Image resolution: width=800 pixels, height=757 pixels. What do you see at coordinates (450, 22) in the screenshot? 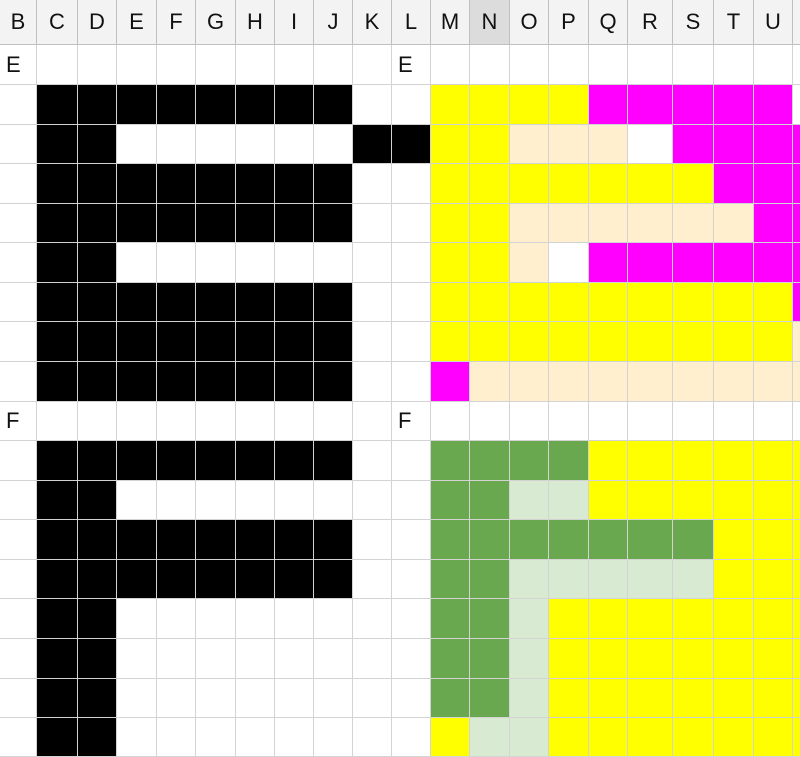
I see `column-header-m: M` at bounding box center [450, 22].